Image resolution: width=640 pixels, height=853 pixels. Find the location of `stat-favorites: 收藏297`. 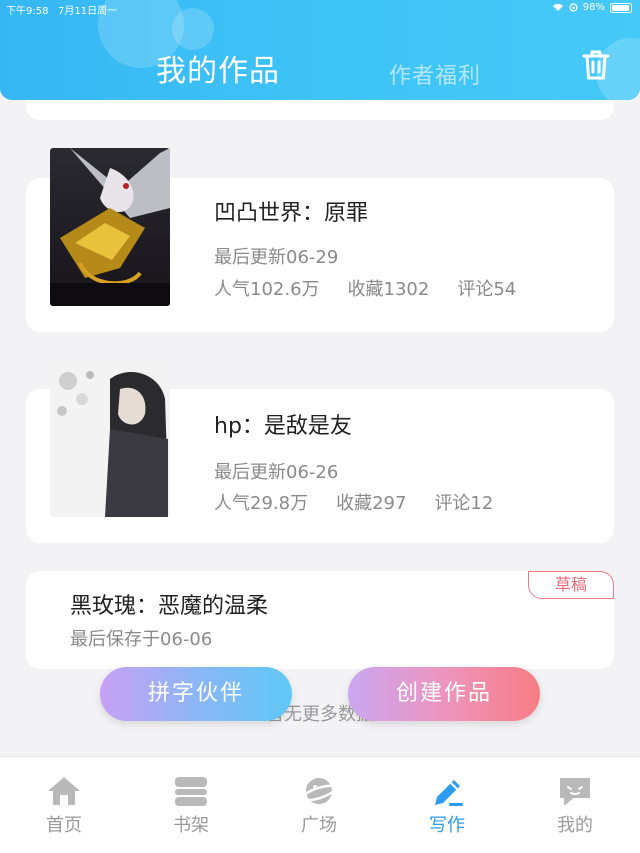

stat-favorites: 收藏297 is located at coordinates (371, 503).